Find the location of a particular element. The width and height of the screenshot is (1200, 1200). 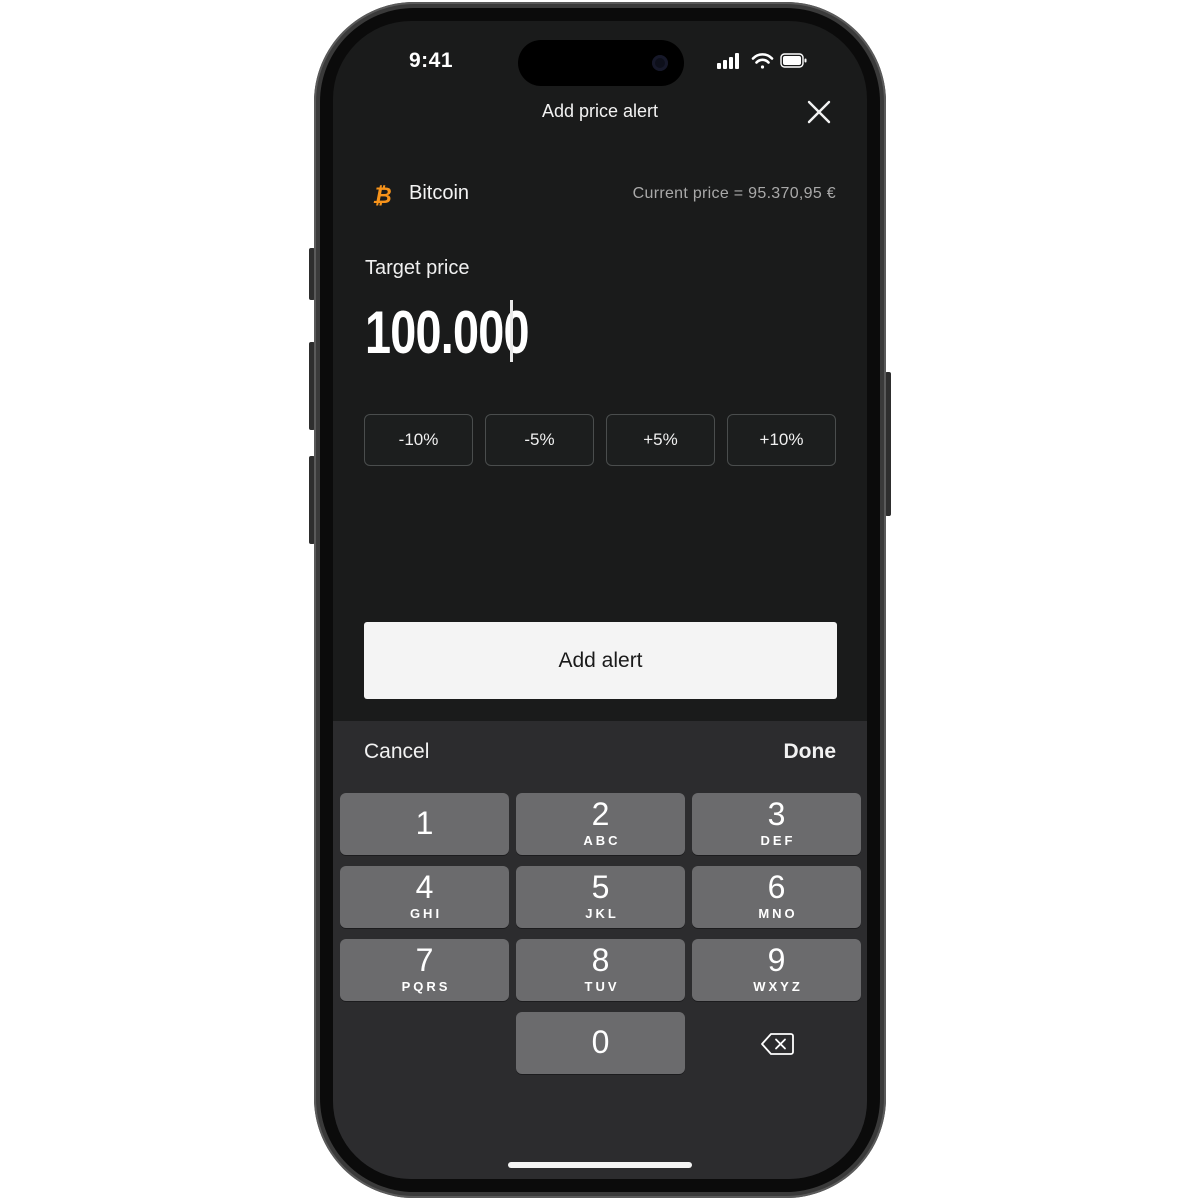

keyboard-cancel-button: Cancel is located at coordinates (396, 752).